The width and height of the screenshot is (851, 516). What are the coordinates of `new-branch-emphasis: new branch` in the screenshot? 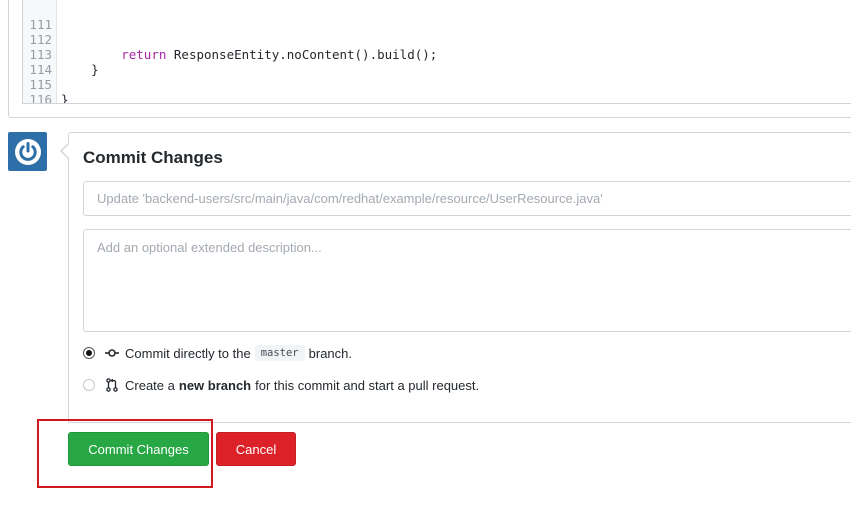 It's located at (215, 385).